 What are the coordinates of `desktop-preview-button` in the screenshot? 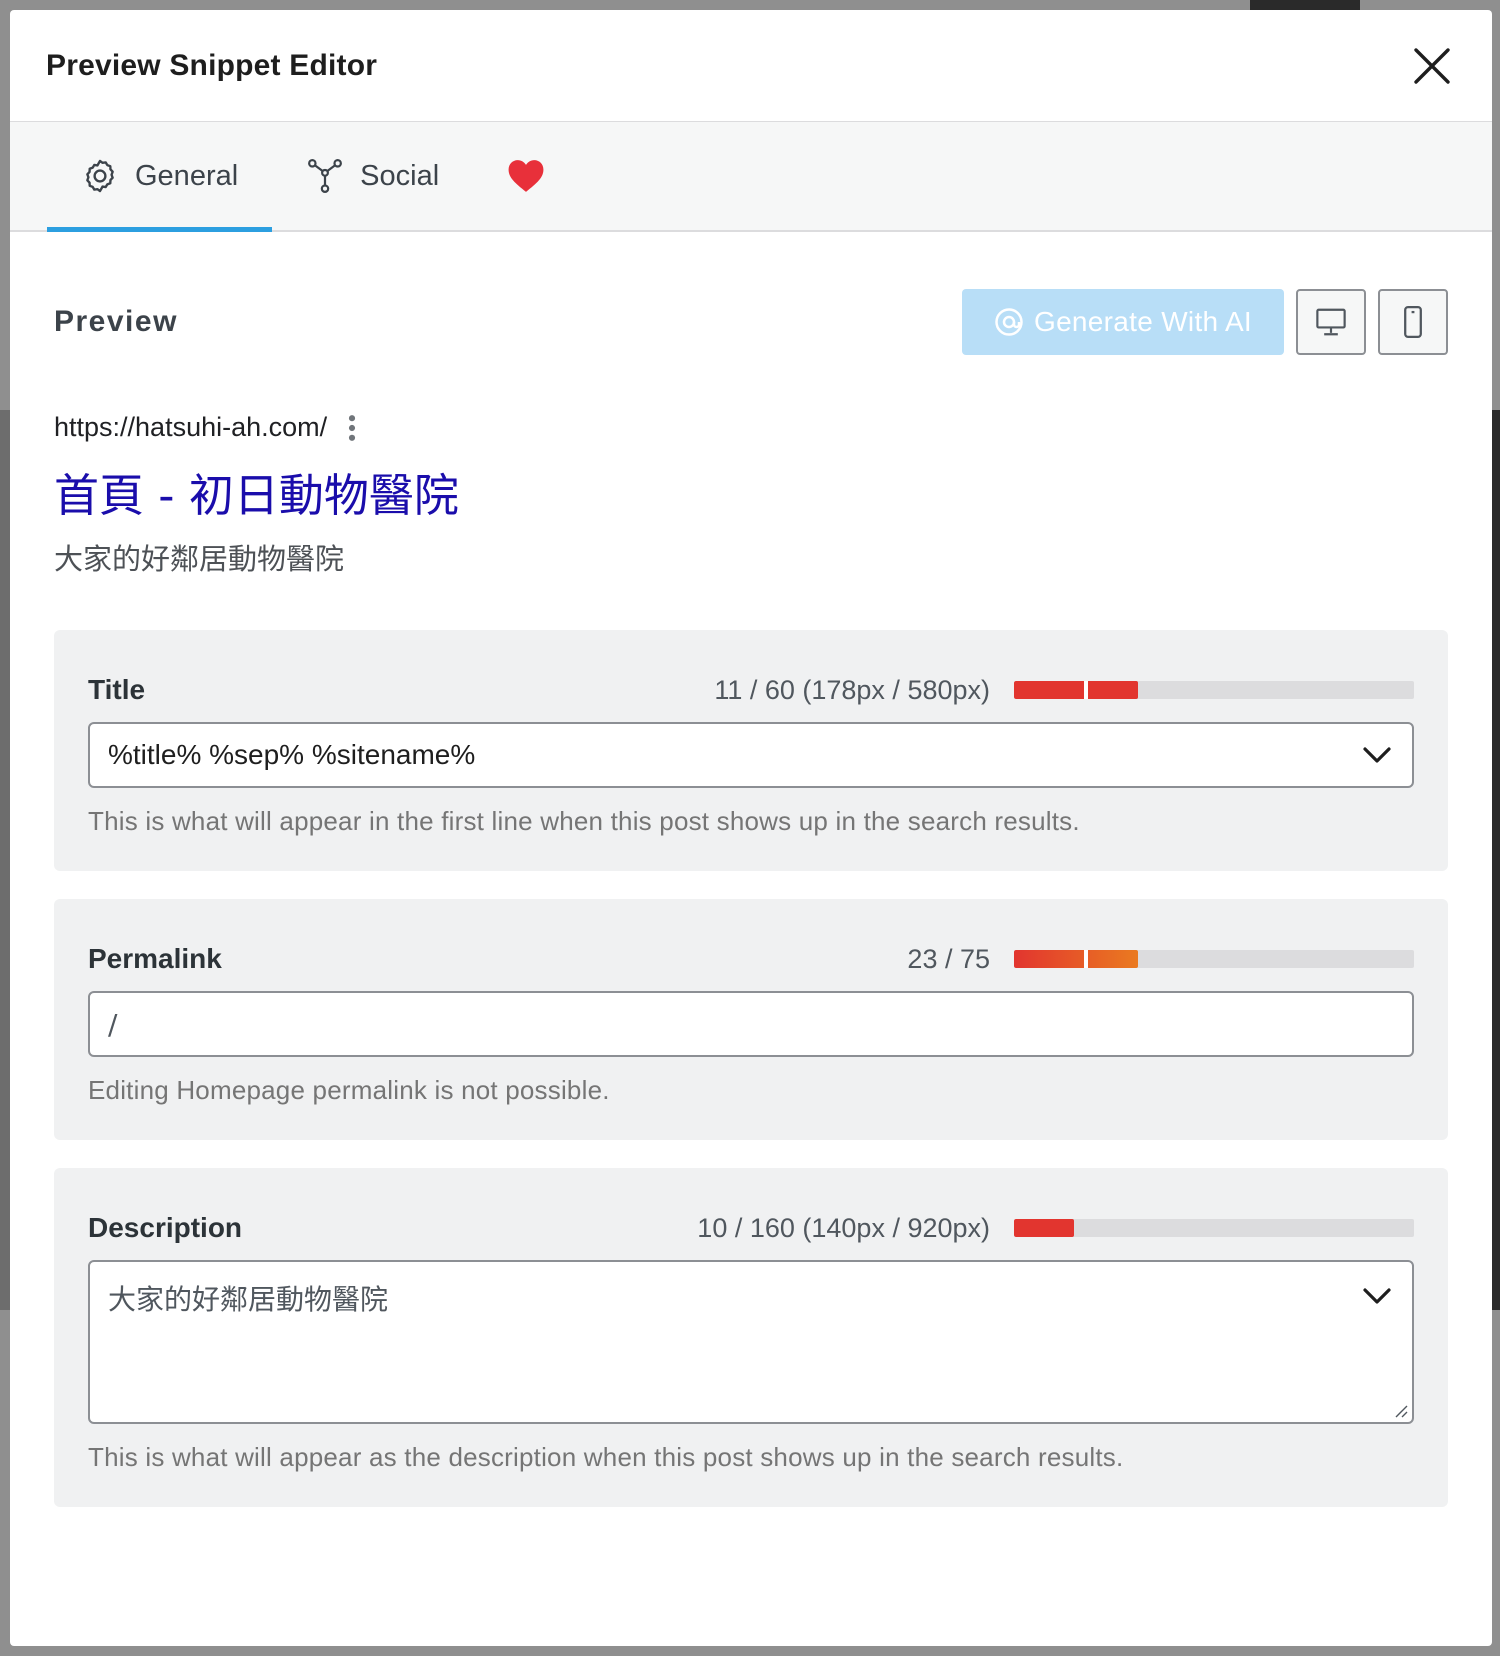 It's located at (1331, 322).